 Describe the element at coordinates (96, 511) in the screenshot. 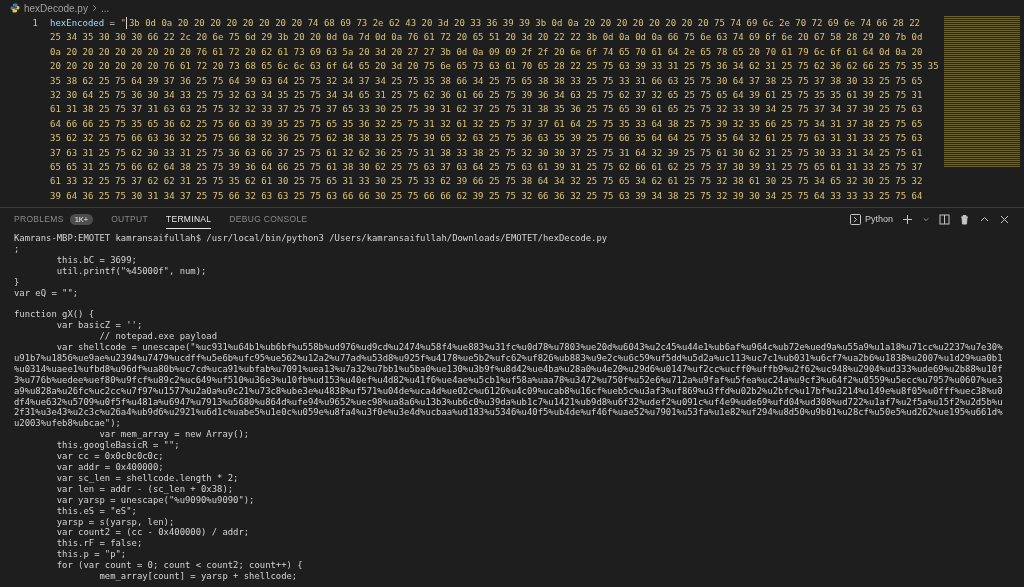

I see `terminal-line: this.eS = "eS";` at that location.